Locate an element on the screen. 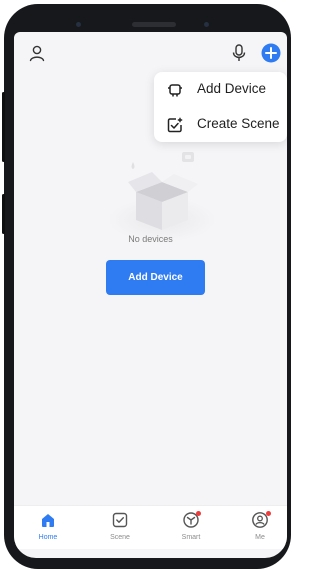  tab-scene: Scene is located at coordinates (120, 529).